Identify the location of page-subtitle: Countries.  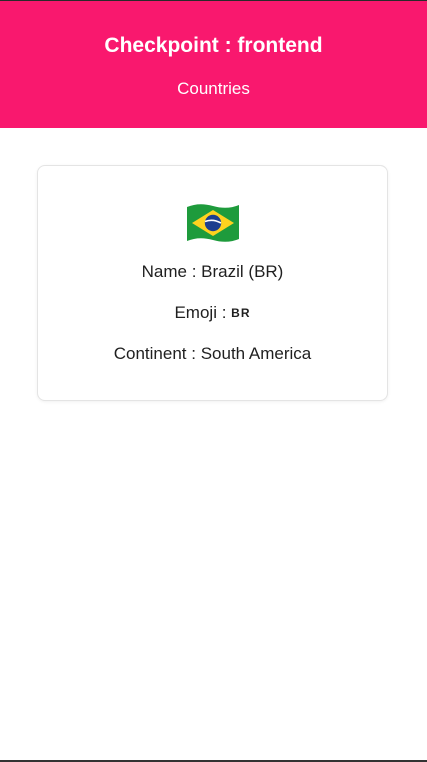
(213, 88).